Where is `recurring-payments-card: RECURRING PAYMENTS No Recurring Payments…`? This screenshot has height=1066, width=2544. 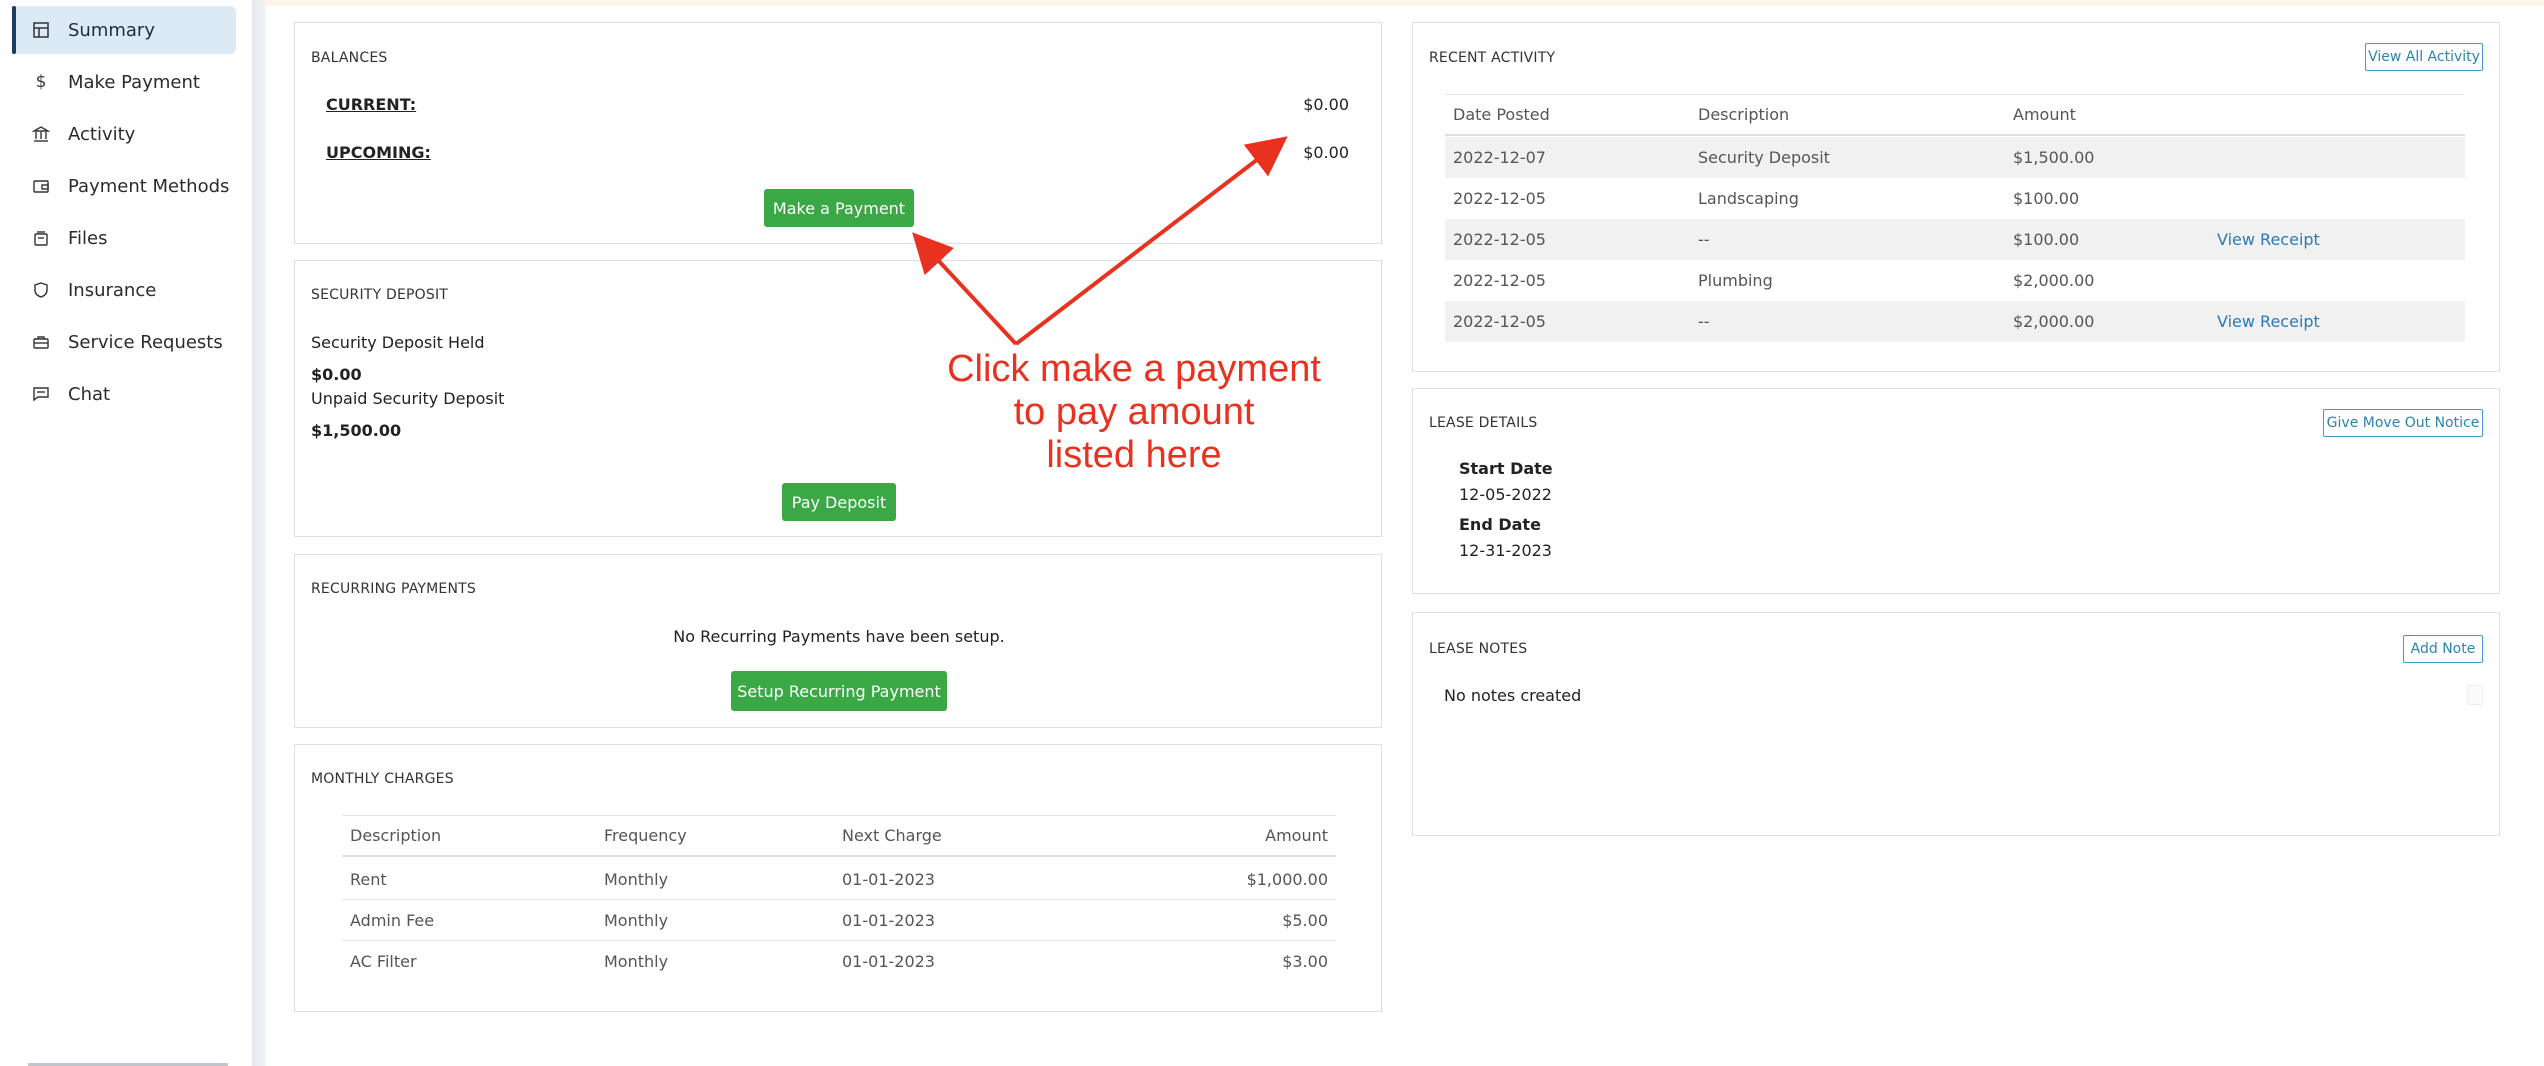 recurring-payments-card: RECURRING PAYMENTS No Recurring Payments… is located at coordinates (838, 641).